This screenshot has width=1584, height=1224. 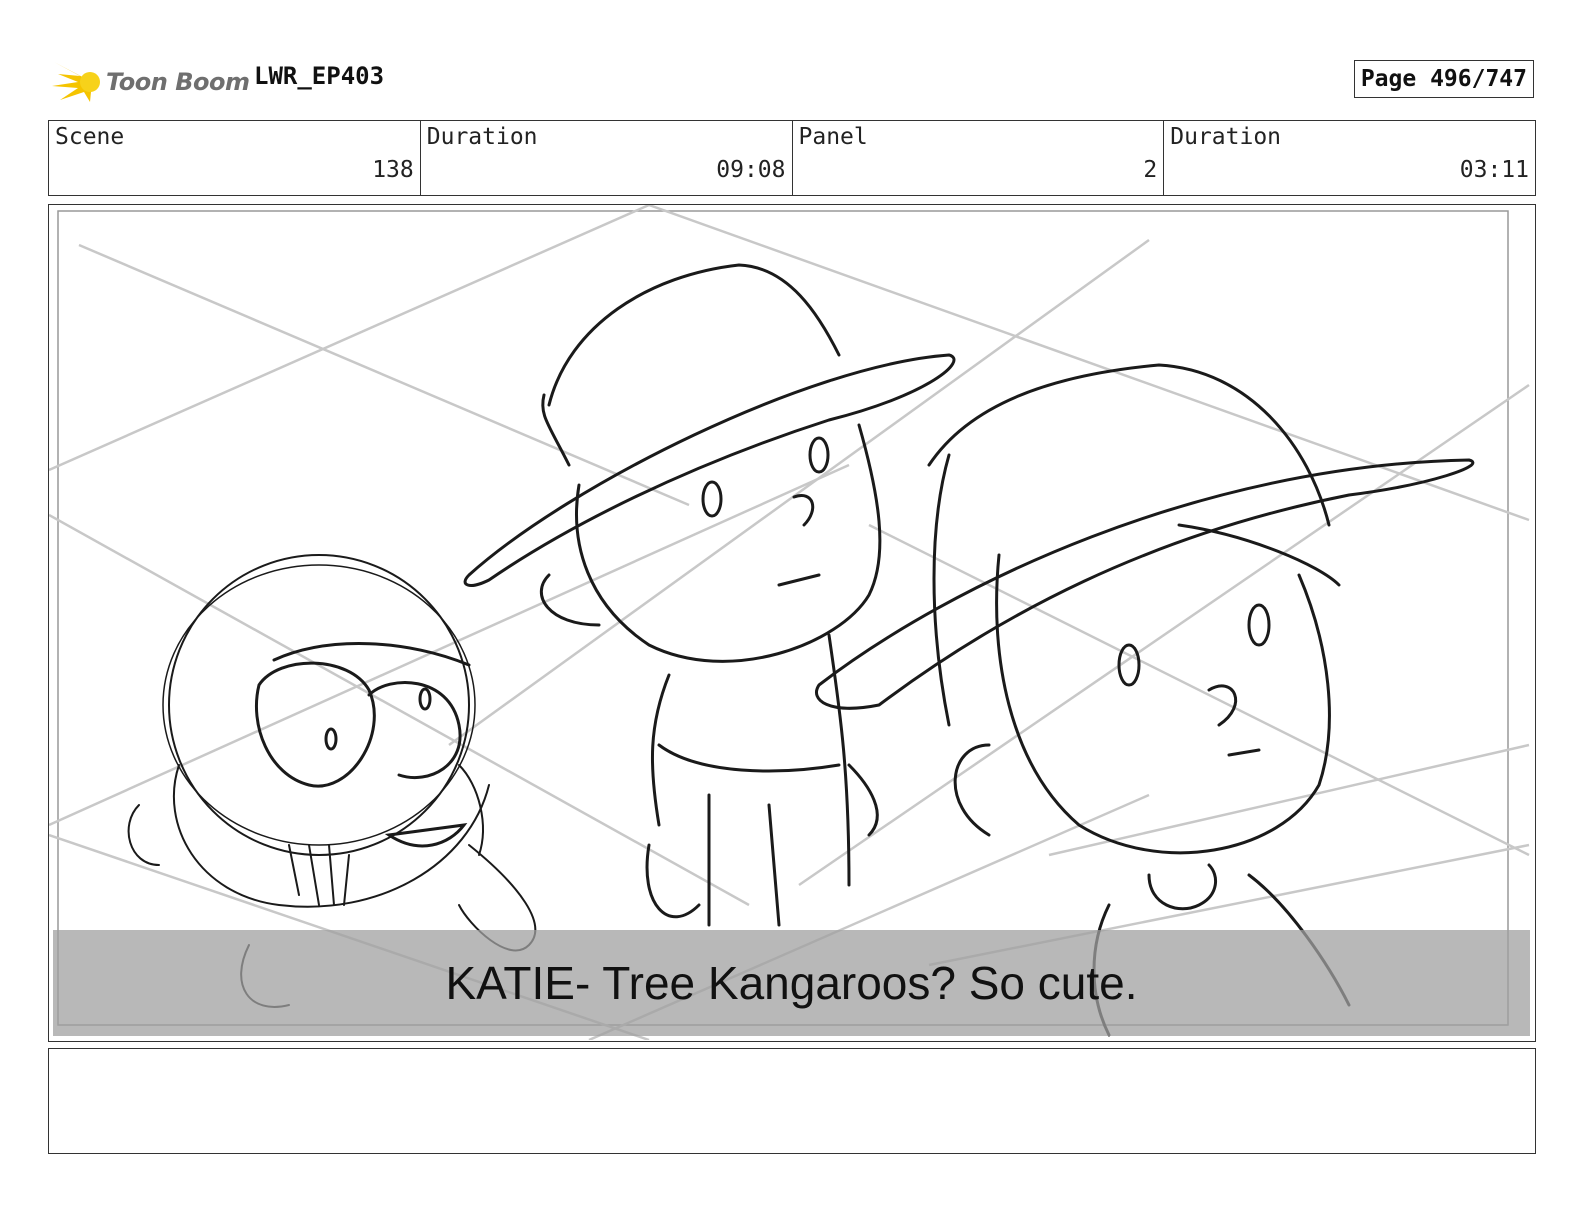 What do you see at coordinates (90, 137) in the screenshot?
I see `scene-label: Scene` at bounding box center [90, 137].